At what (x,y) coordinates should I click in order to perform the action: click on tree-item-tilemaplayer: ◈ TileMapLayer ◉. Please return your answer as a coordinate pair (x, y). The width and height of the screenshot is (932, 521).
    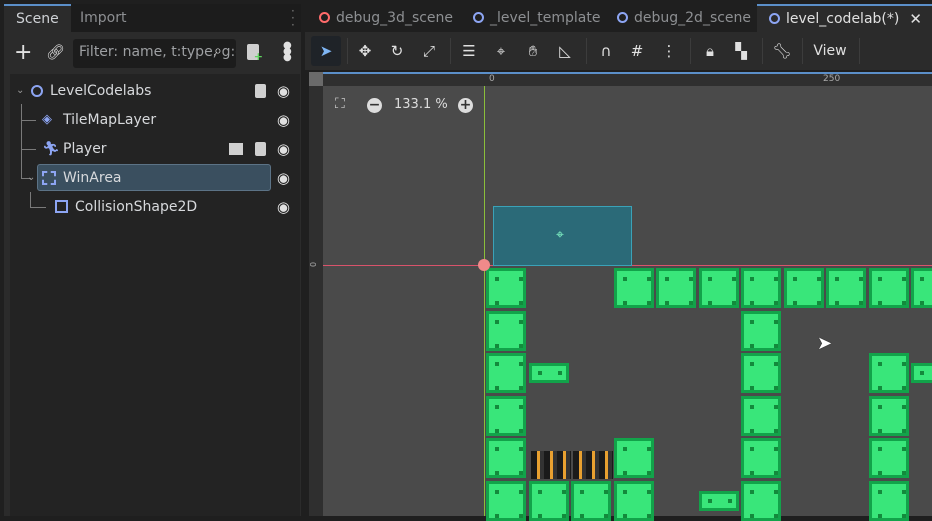
    Looking at the image, I should click on (154, 120).